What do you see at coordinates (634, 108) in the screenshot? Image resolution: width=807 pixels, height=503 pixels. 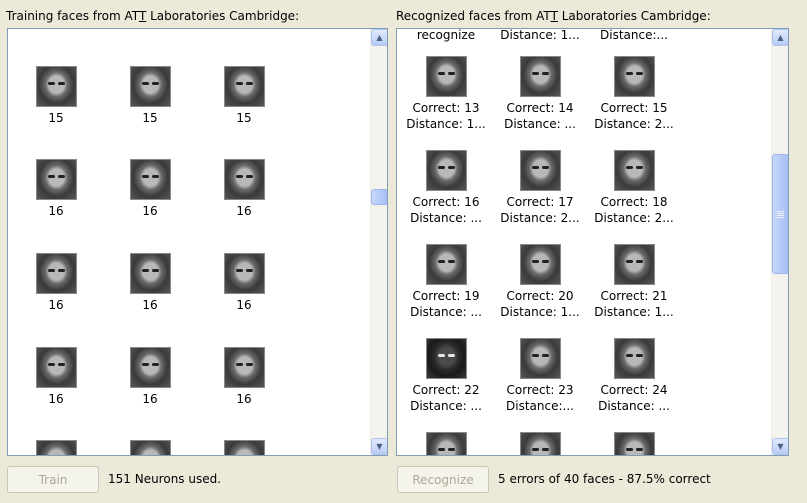 I see `correct-label: Correct: 15` at bounding box center [634, 108].